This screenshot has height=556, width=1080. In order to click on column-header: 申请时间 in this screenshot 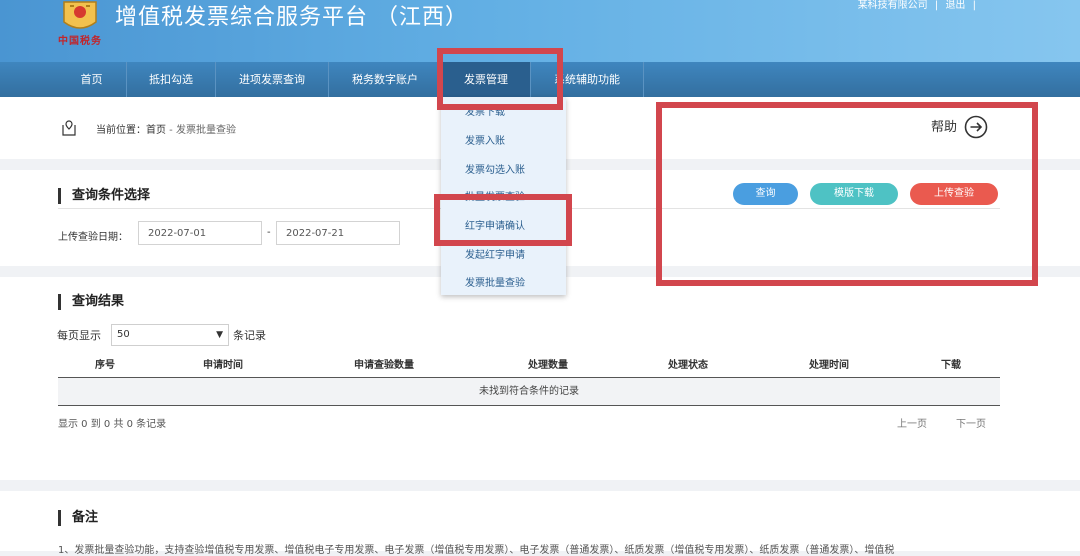, I will do `click(223, 365)`.